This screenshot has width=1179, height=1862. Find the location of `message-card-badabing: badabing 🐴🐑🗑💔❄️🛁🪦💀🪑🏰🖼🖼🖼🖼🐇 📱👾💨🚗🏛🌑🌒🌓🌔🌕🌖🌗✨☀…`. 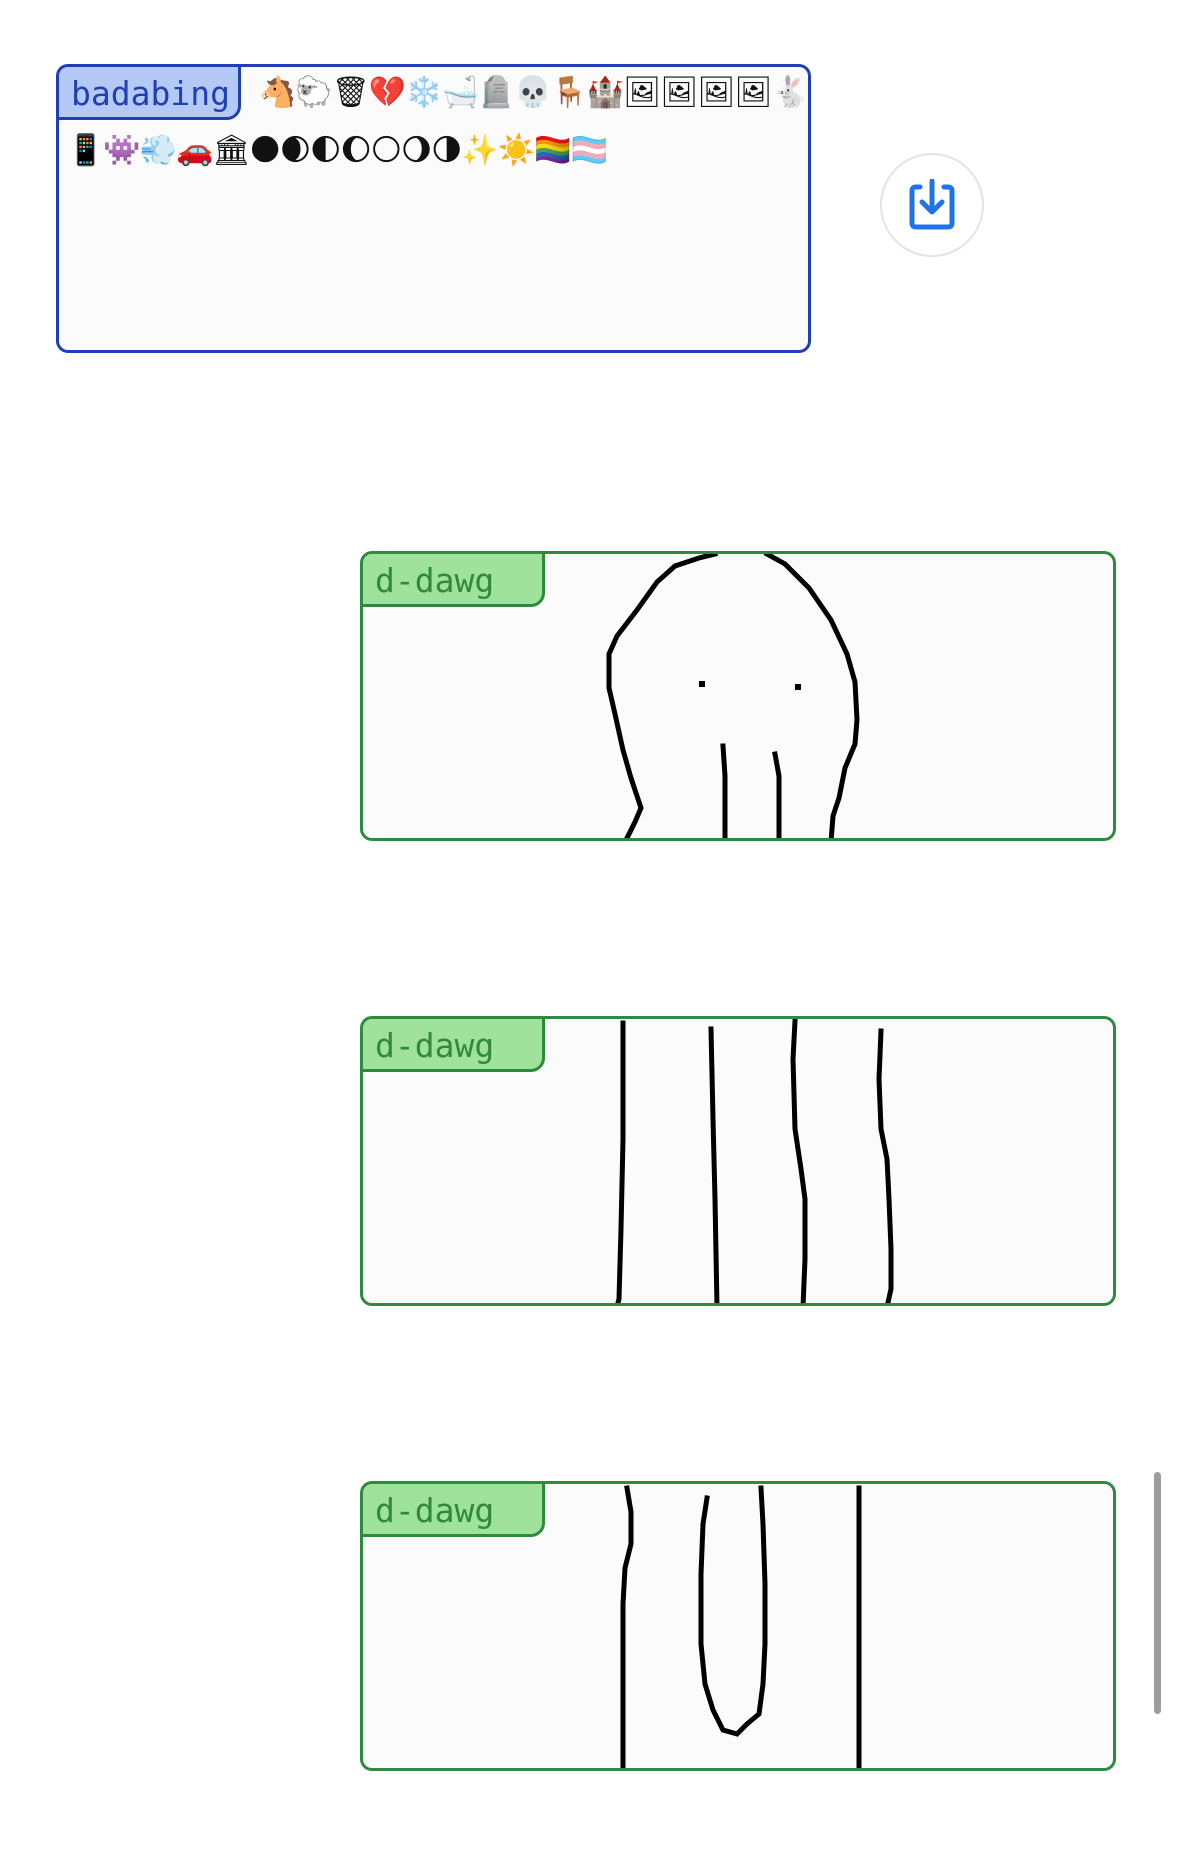

message-card-badabing: badabing 🐴🐑🗑💔❄️🛁🪦💀🪑🏰🖼🖼🖼🖼🐇 📱👾💨🚗🏛🌑🌒🌓🌔🌕🌖🌗✨☀… is located at coordinates (433, 208).